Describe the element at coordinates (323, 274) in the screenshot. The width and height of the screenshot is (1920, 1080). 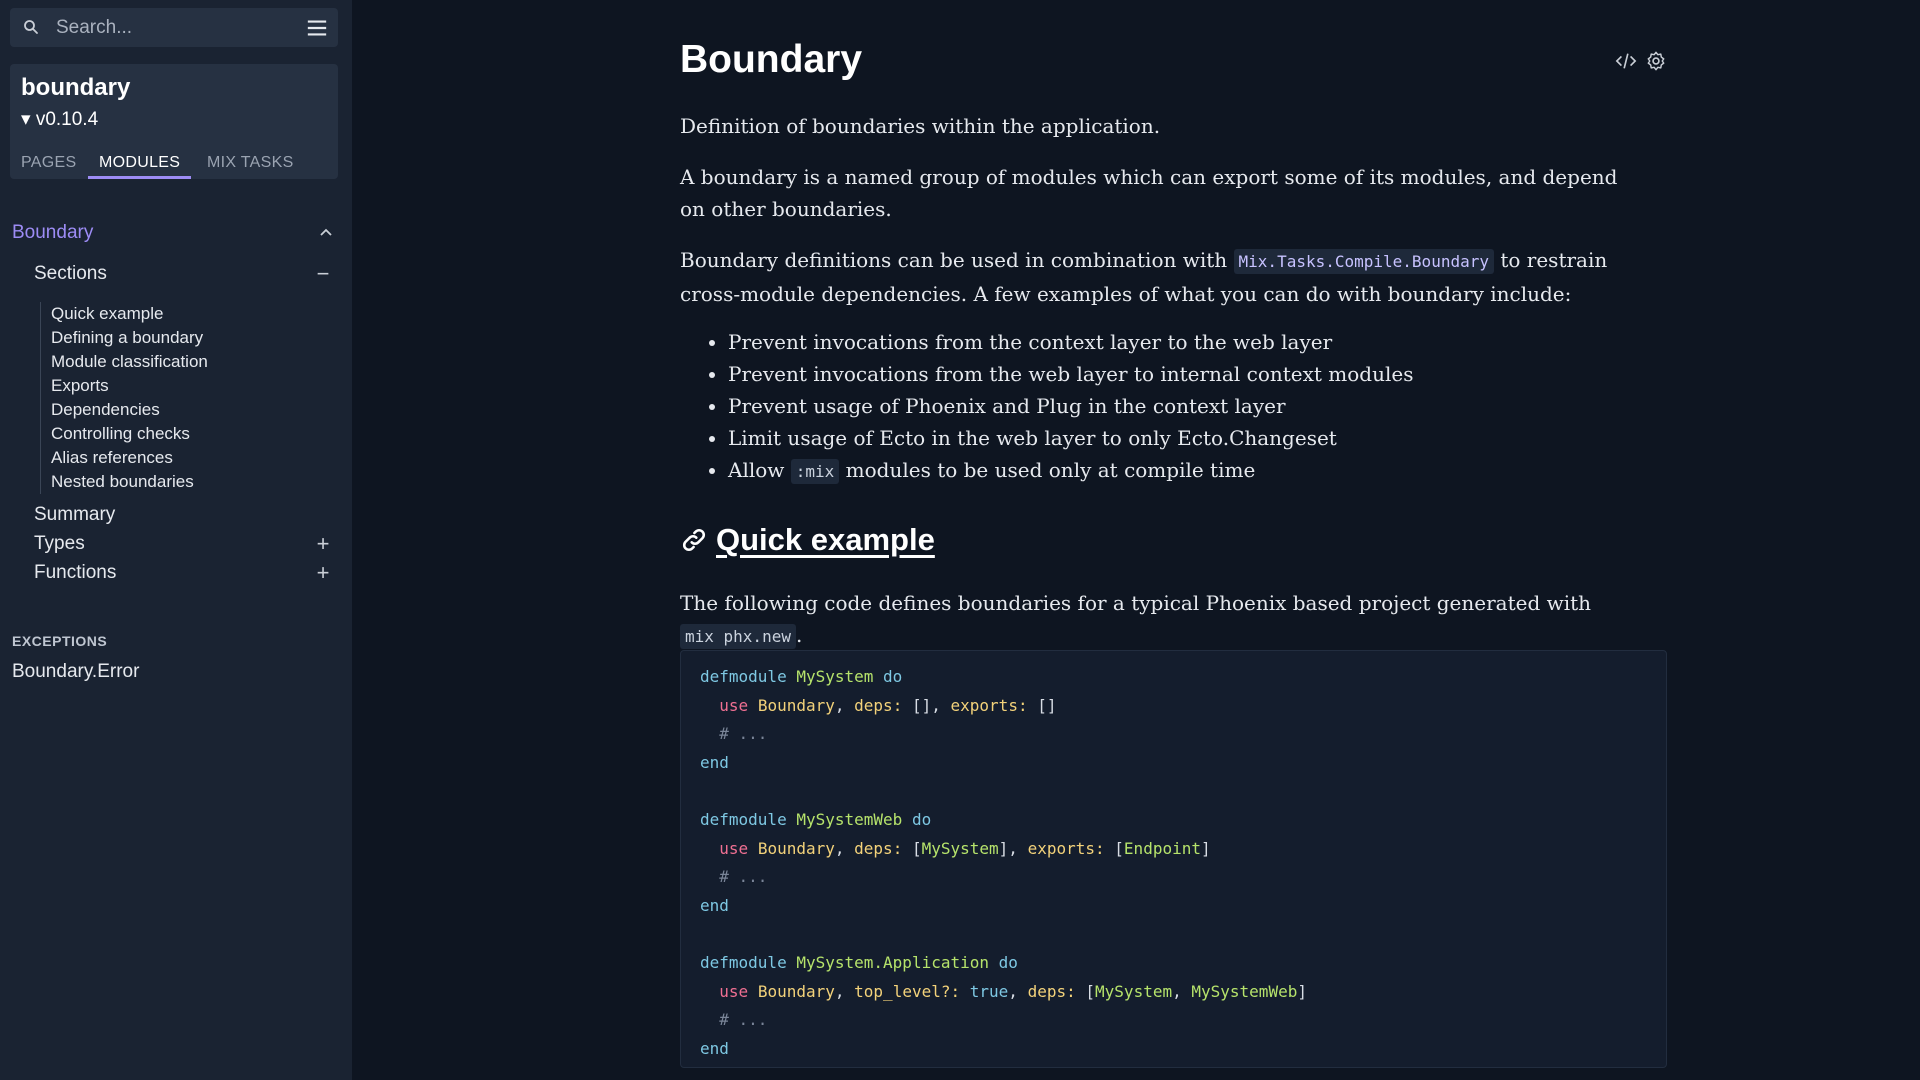
I see `collapse-icon: −` at that location.